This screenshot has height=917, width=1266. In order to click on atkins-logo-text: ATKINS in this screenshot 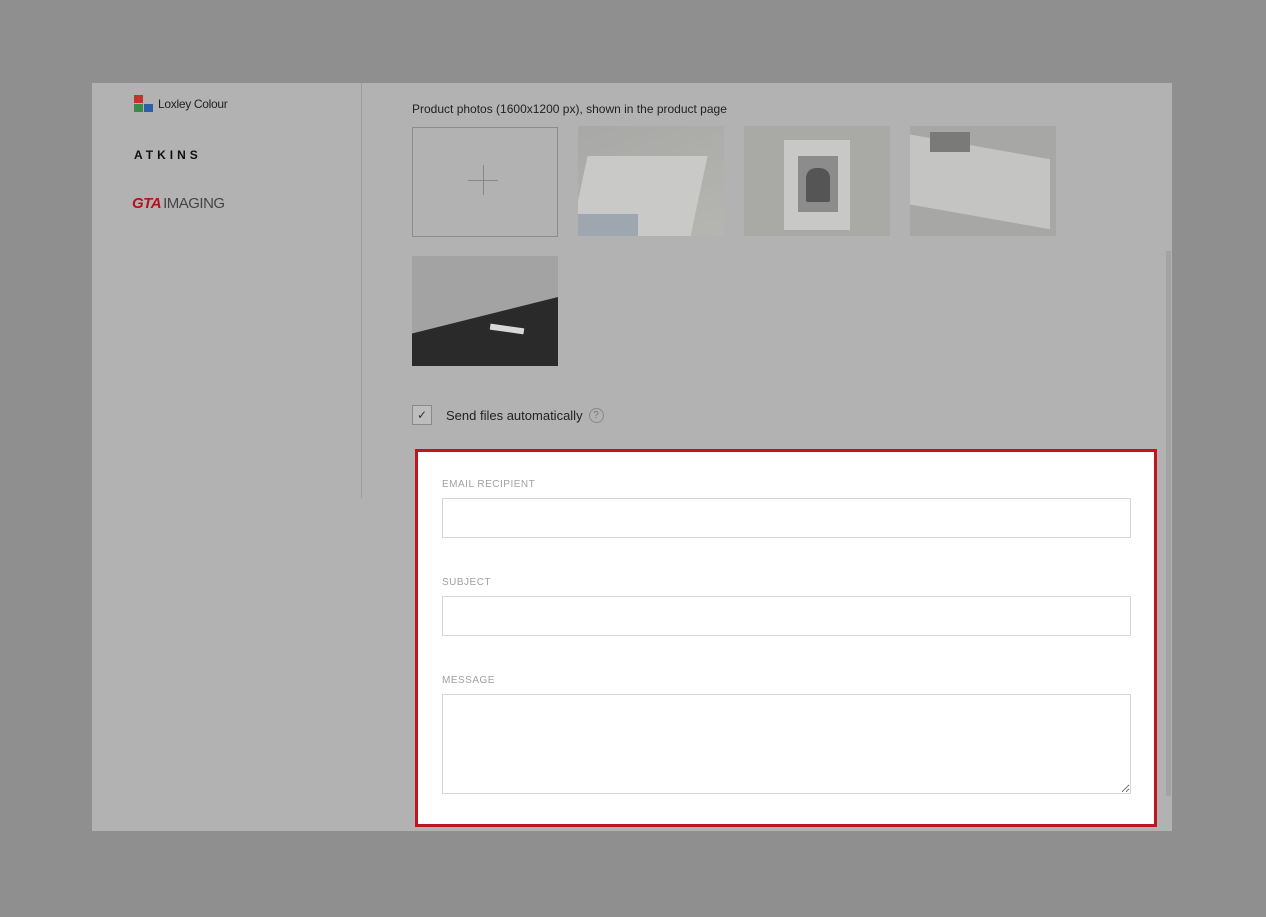, I will do `click(168, 155)`.